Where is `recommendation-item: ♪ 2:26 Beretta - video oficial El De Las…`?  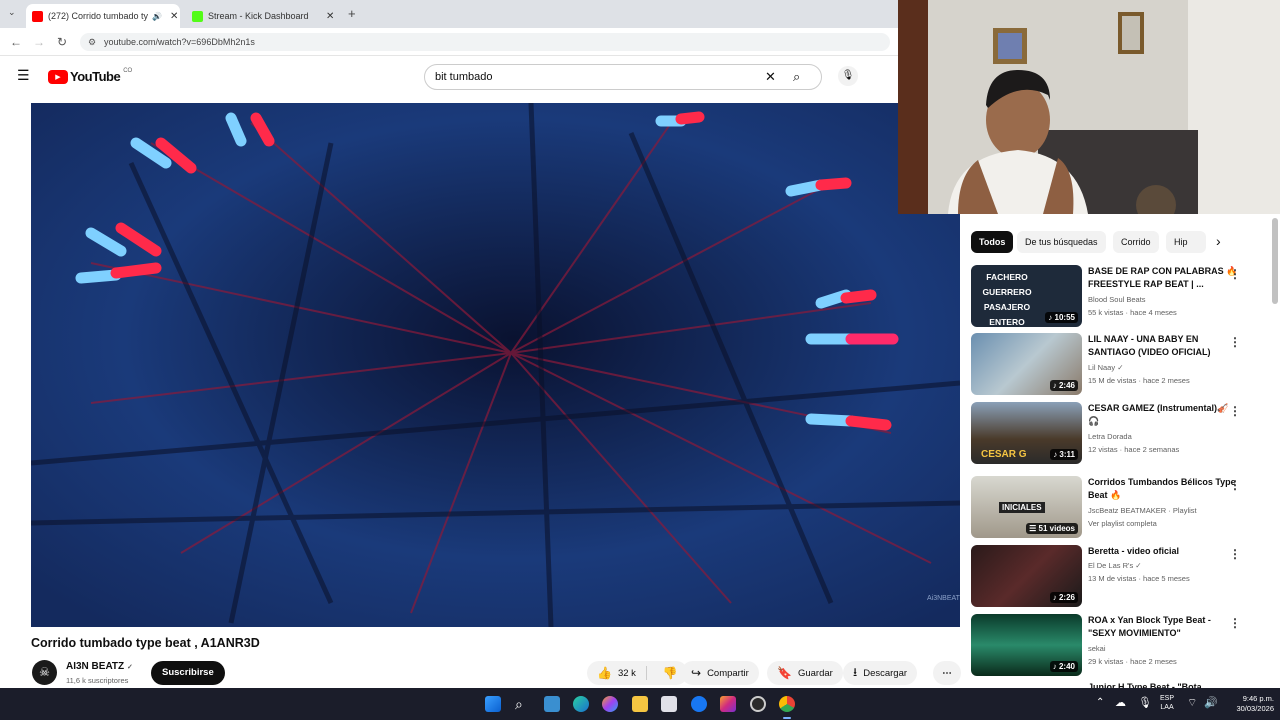 recommendation-item: ♪ 2:26 Beretta - video oficial El De Las… is located at coordinates (1116, 577).